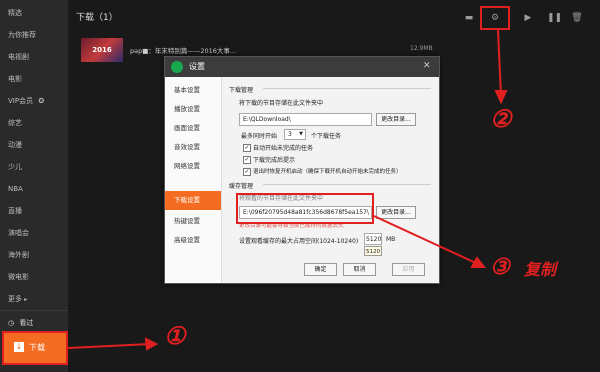 Image resolution: width=600 pixels, height=372 pixels. What do you see at coordinates (501, 118) in the screenshot?
I see `annotation-label-two: ②` at bounding box center [501, 118].